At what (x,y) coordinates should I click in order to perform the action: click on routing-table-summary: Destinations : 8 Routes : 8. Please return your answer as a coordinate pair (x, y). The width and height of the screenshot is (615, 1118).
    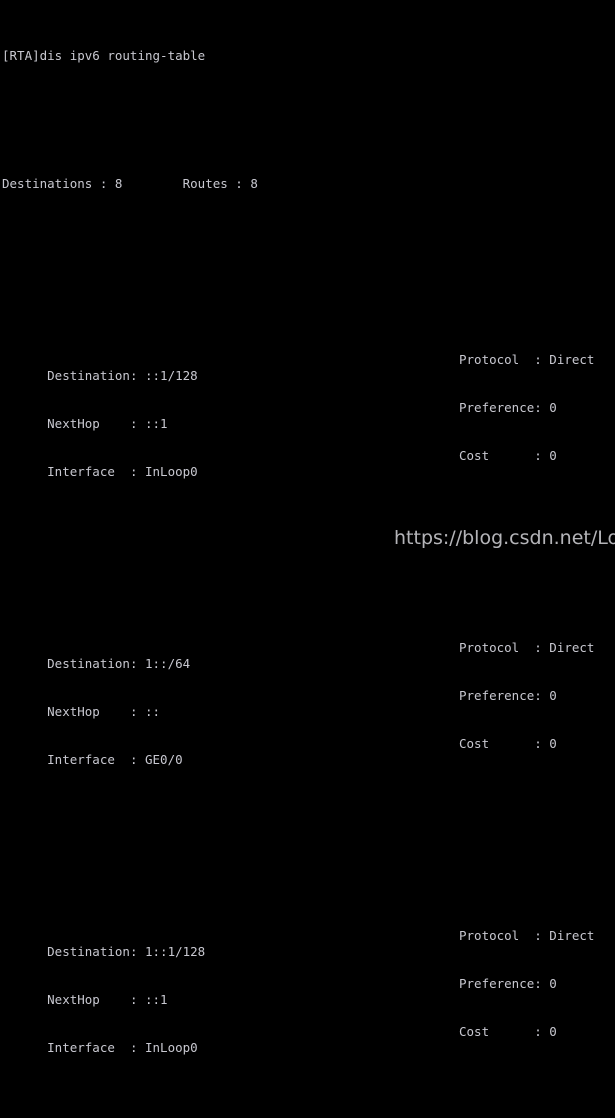
    Looking at the image, I should click on (130, 183).